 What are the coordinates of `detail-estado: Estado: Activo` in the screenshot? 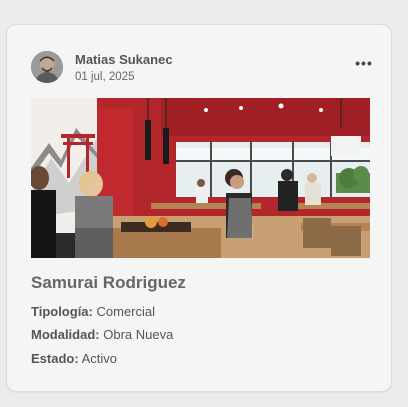 It's located at (74, 358).